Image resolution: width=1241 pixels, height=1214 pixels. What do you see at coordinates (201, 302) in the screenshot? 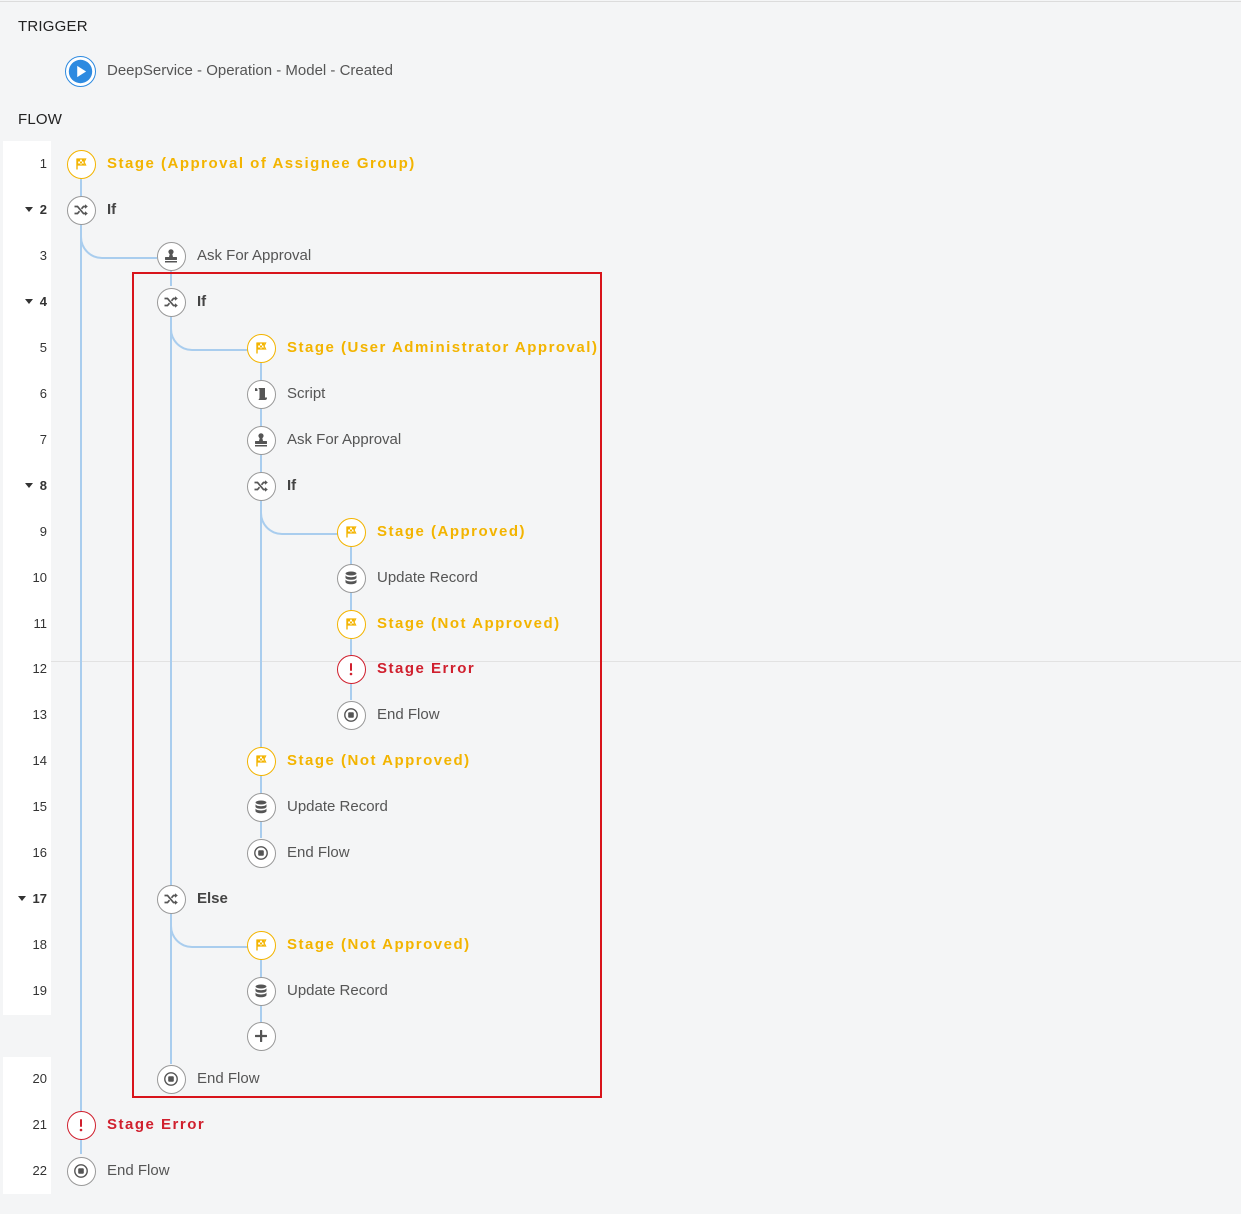
I see `flow-step-label-4: If` at bounding box center [201, 302].